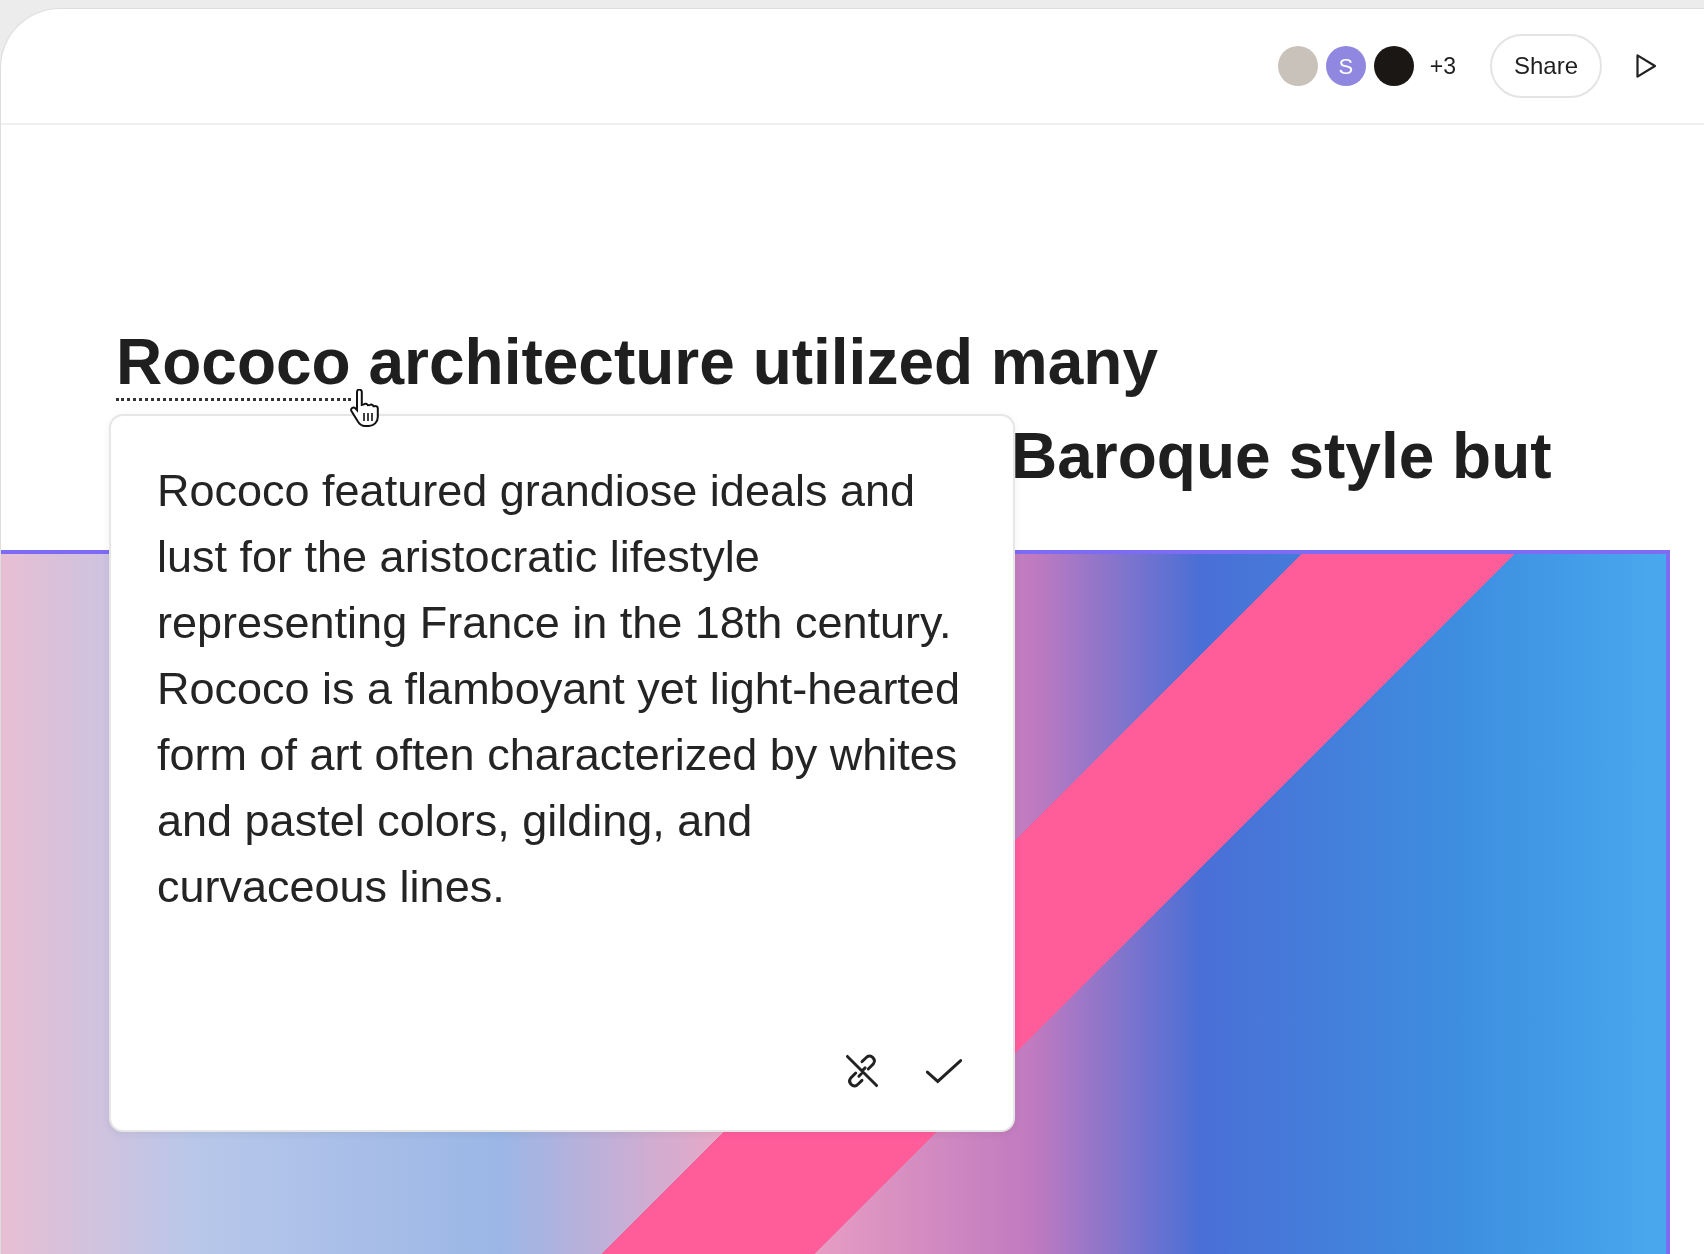 The width and height of the screenshot is (1704, 1254). I want to click on heading-text: architecture utilized many, so click(763, 362).